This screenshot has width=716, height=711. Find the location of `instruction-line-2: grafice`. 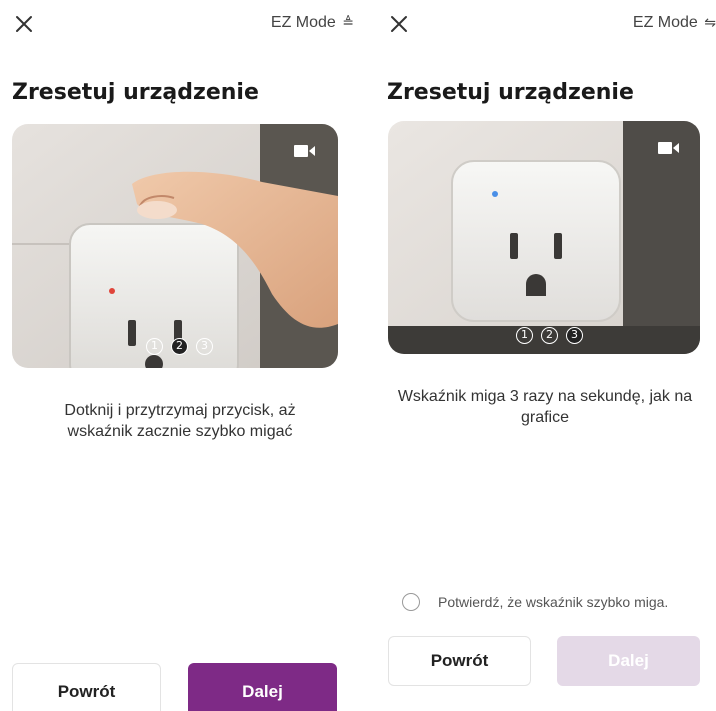

instruction-line-2: grafice is located at coordinates (545, 417).